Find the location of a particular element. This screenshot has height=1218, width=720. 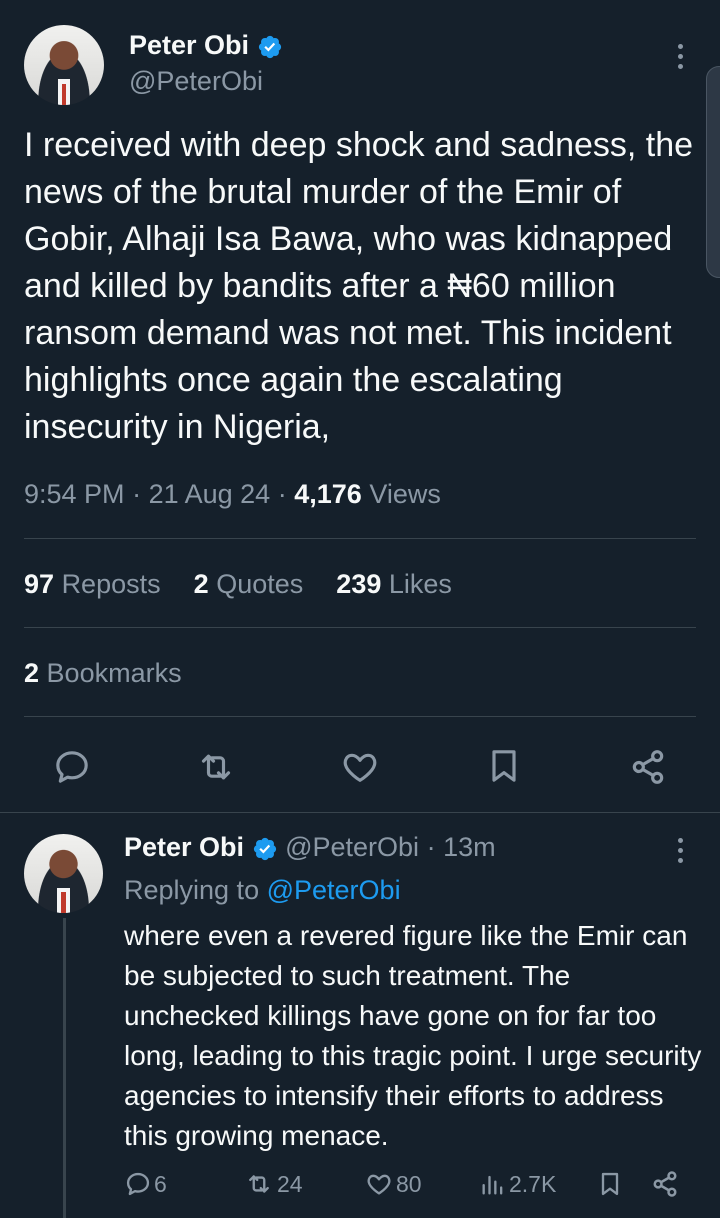

replying-to-prefix: Replying to is located at coordinates (192, 890).